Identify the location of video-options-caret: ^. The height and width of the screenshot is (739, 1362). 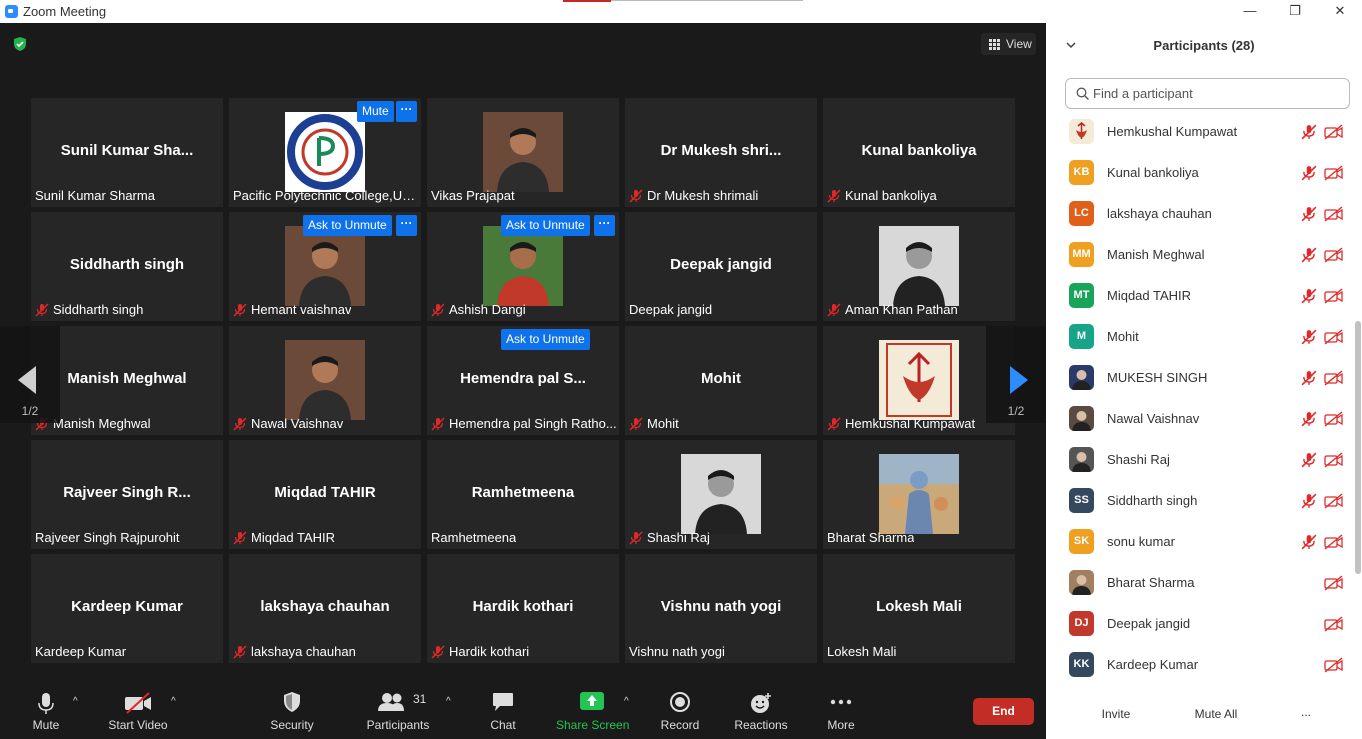
(177, 701).